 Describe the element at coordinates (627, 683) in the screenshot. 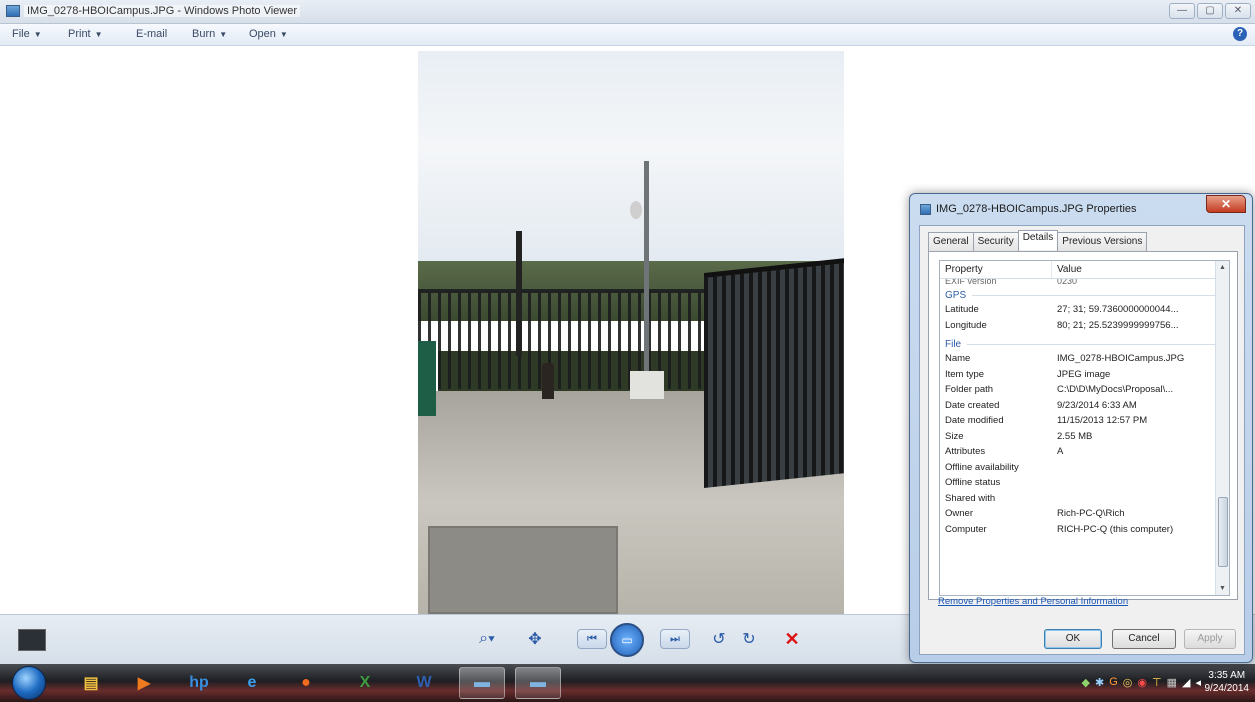

I see `windows-taskbar: ▤ ▶ hp e ● X W ▬ ▬ ◆ ✱ G ◎ ◉ ⊤ ▦ ◢ ◂ 3:35 AM 9/24/2014` at that location.